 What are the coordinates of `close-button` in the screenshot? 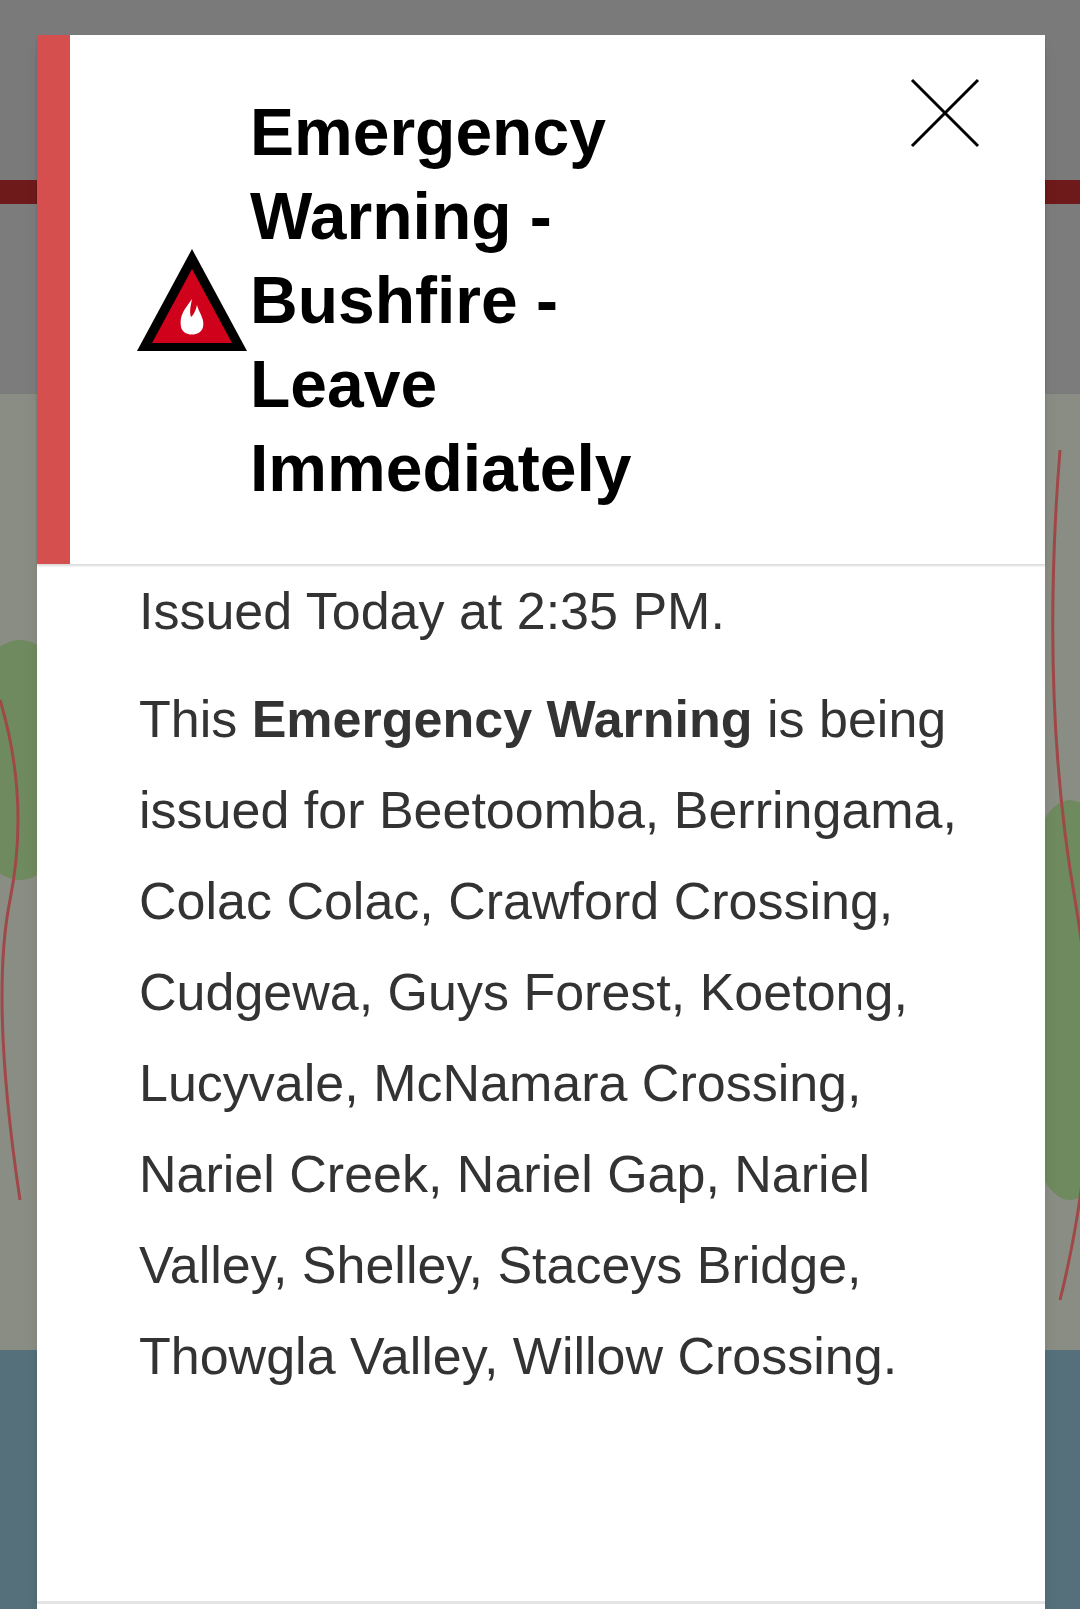 It's located at (945, 113).